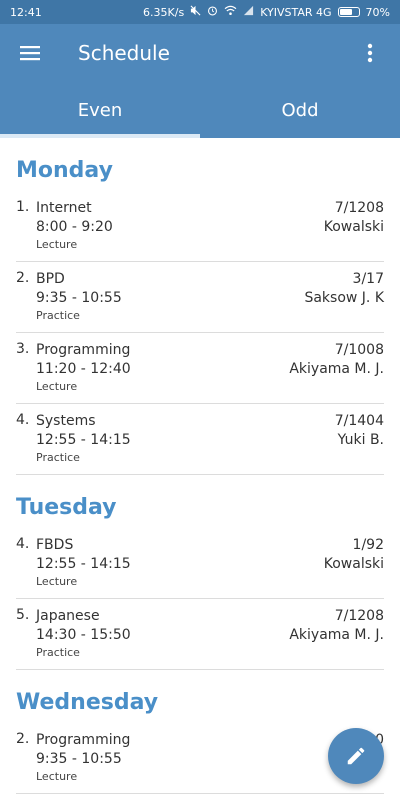  I want to click on status-bar: 12:41 6.35K/s KYIVSTAR 4G 70%, so click(200, 12).